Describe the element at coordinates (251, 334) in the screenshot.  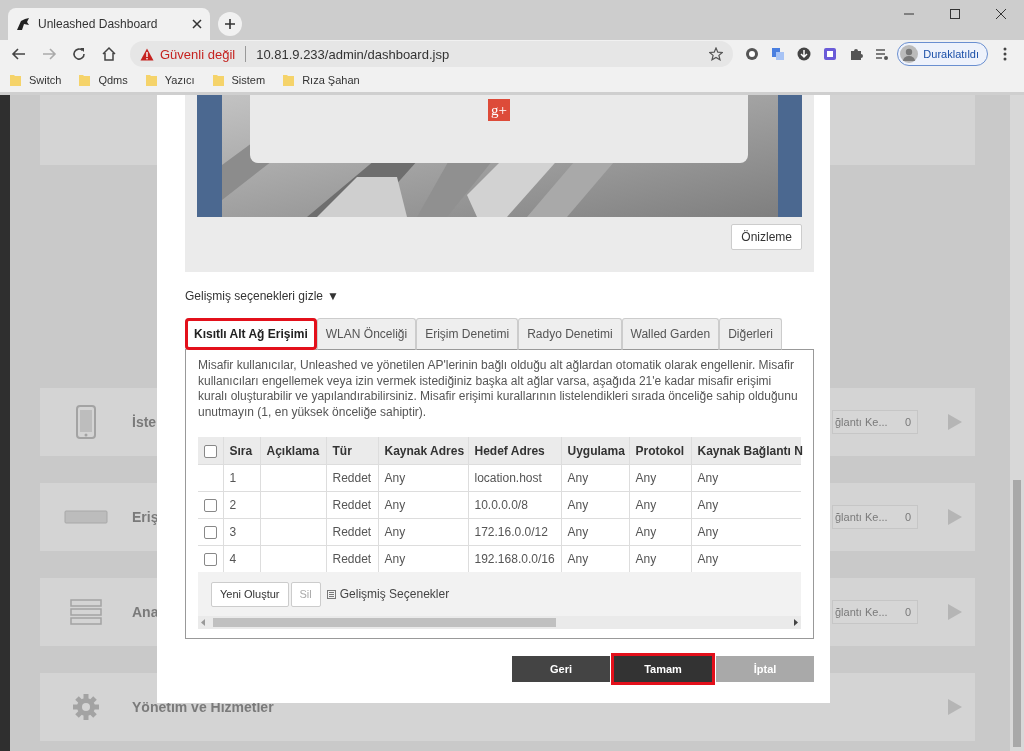
I see `tab: Kısıtlı Alt Ağ Erişimi` at that location.